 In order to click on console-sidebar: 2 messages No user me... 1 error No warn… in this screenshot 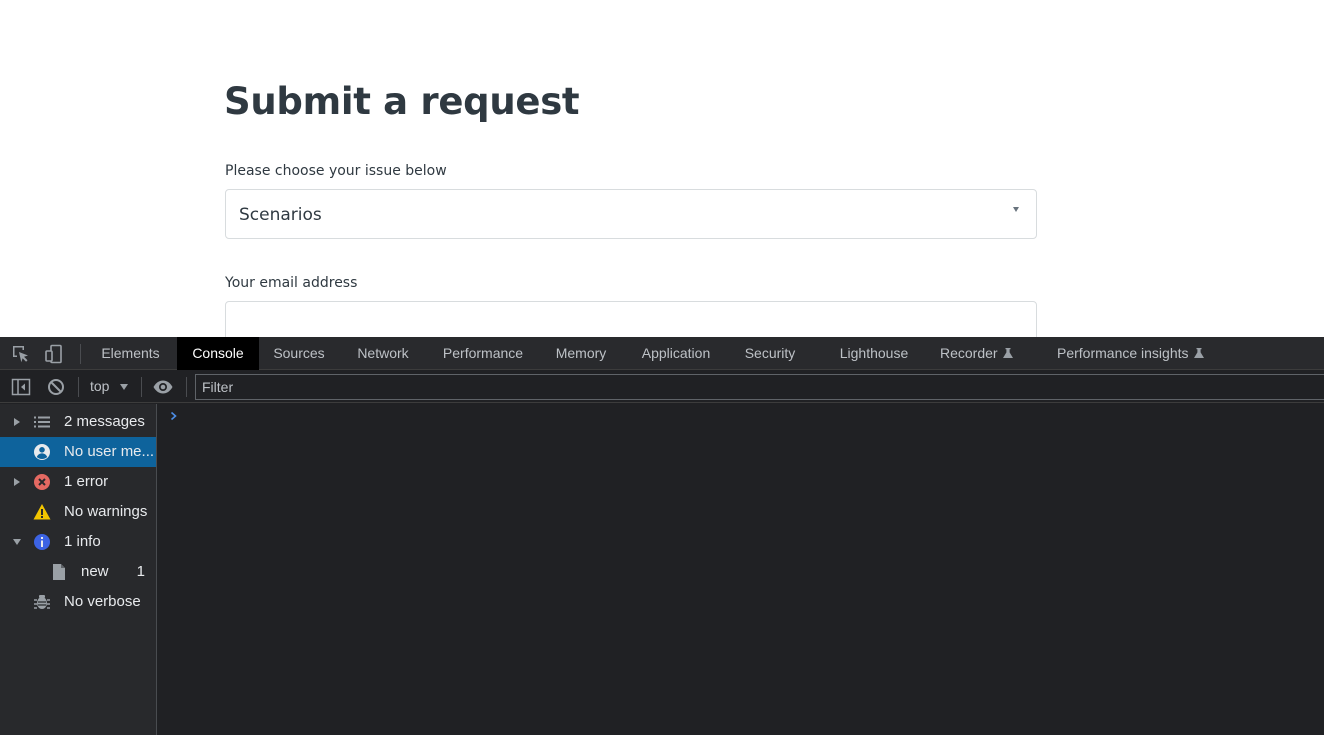, I will do `click(78, 569)`.